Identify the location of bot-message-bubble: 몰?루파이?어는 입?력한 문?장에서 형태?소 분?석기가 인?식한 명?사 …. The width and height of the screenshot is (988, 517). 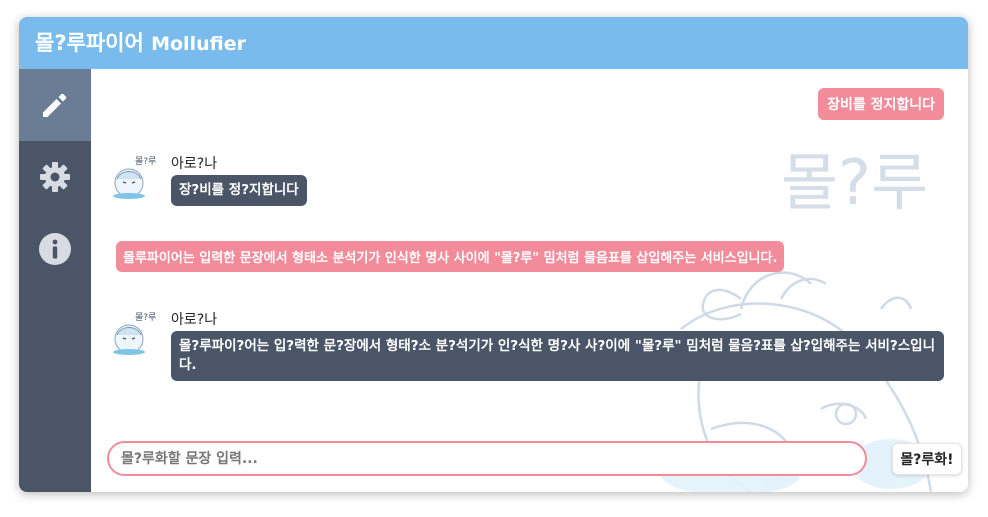
(557, 356).